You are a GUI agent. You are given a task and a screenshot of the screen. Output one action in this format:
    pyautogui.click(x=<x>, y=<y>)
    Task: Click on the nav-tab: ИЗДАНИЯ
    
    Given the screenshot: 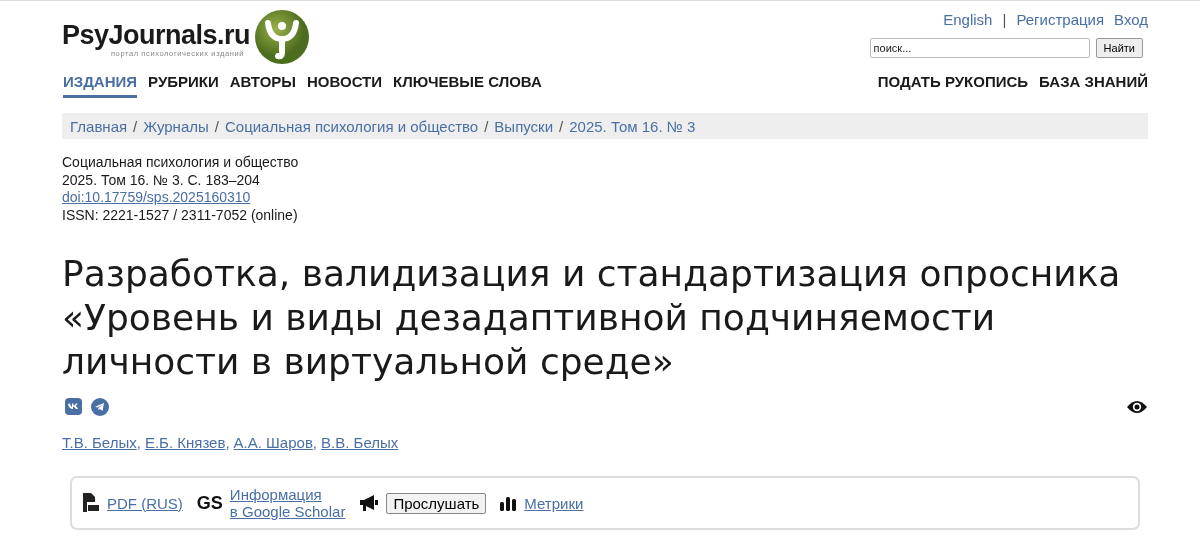 What is the action you would take?
    pyautogui.click(x=100, y=85)
    